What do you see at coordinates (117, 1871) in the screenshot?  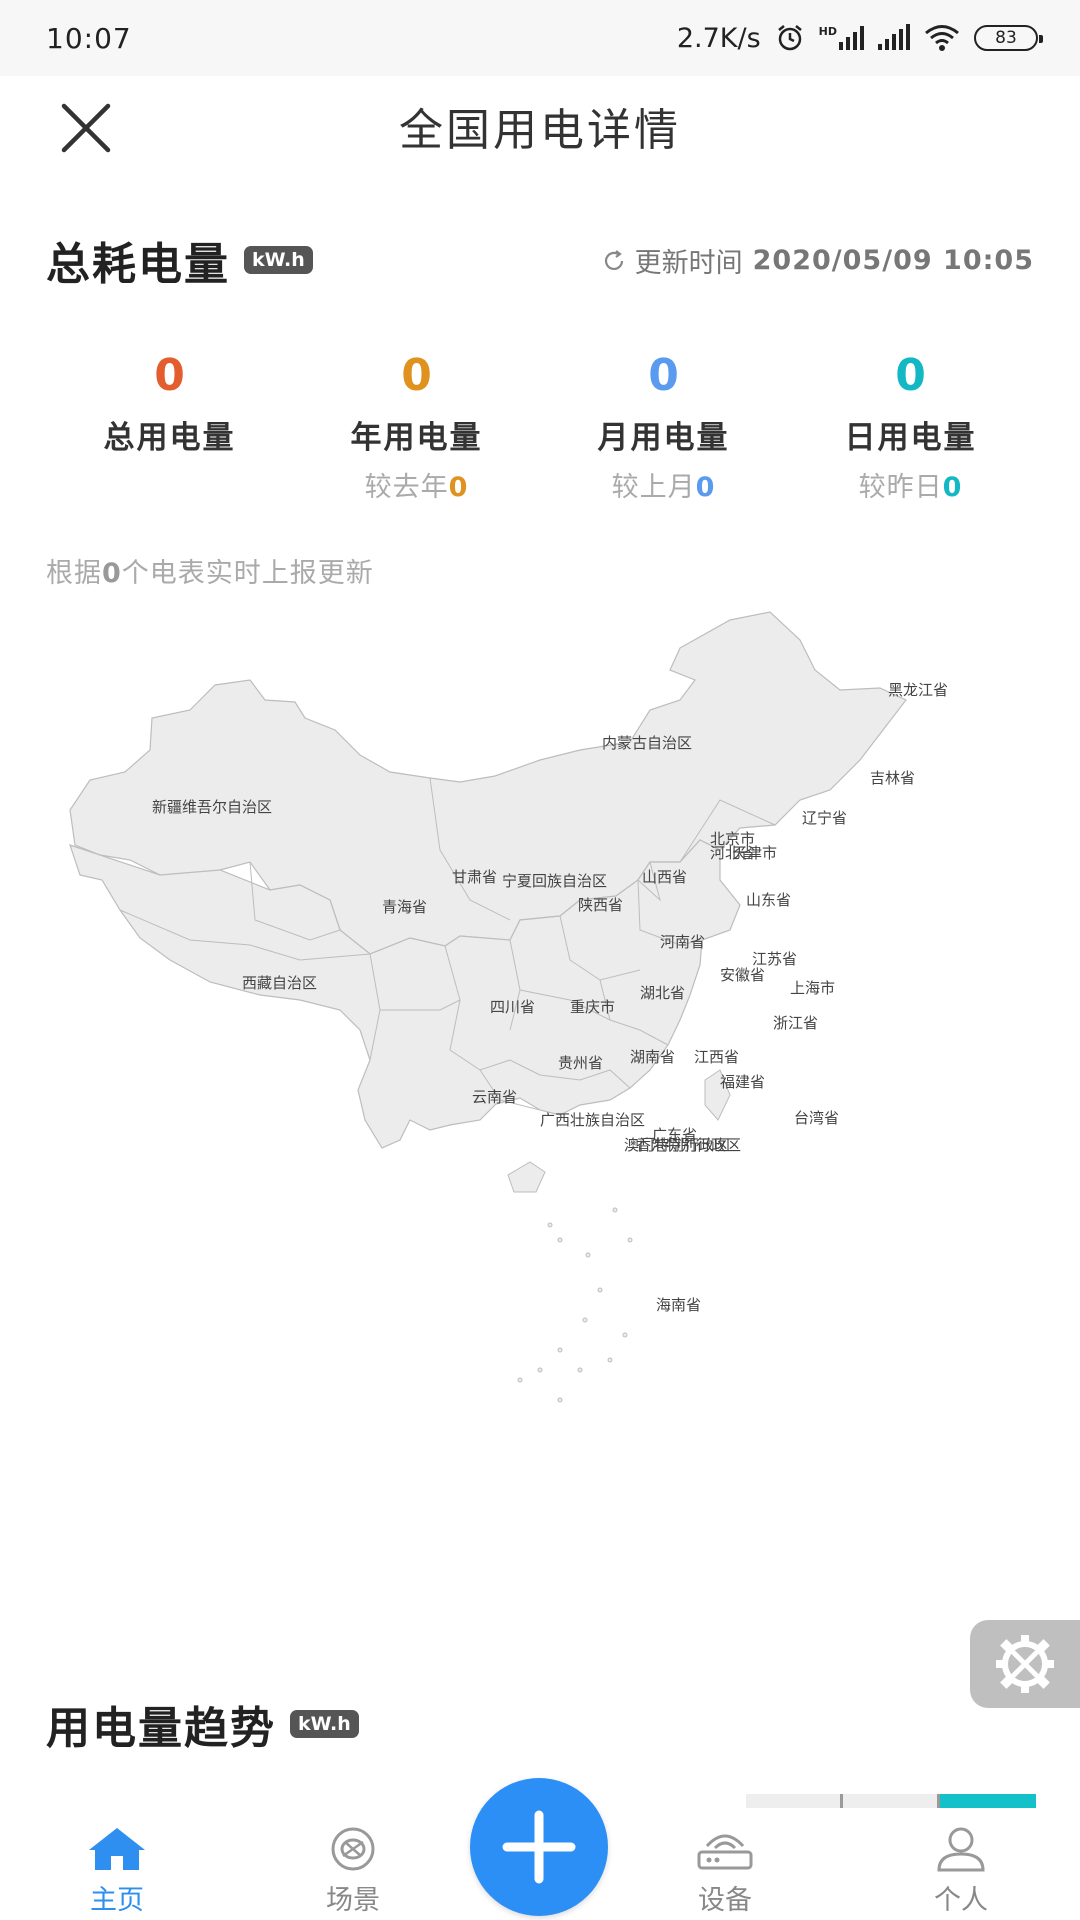 I see `nav-home: 主页` at bounding box center [117, 1871].